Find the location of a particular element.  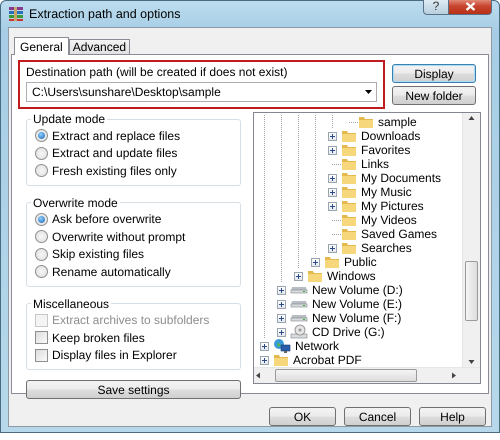

close-button is located at coordinates (470, 7).